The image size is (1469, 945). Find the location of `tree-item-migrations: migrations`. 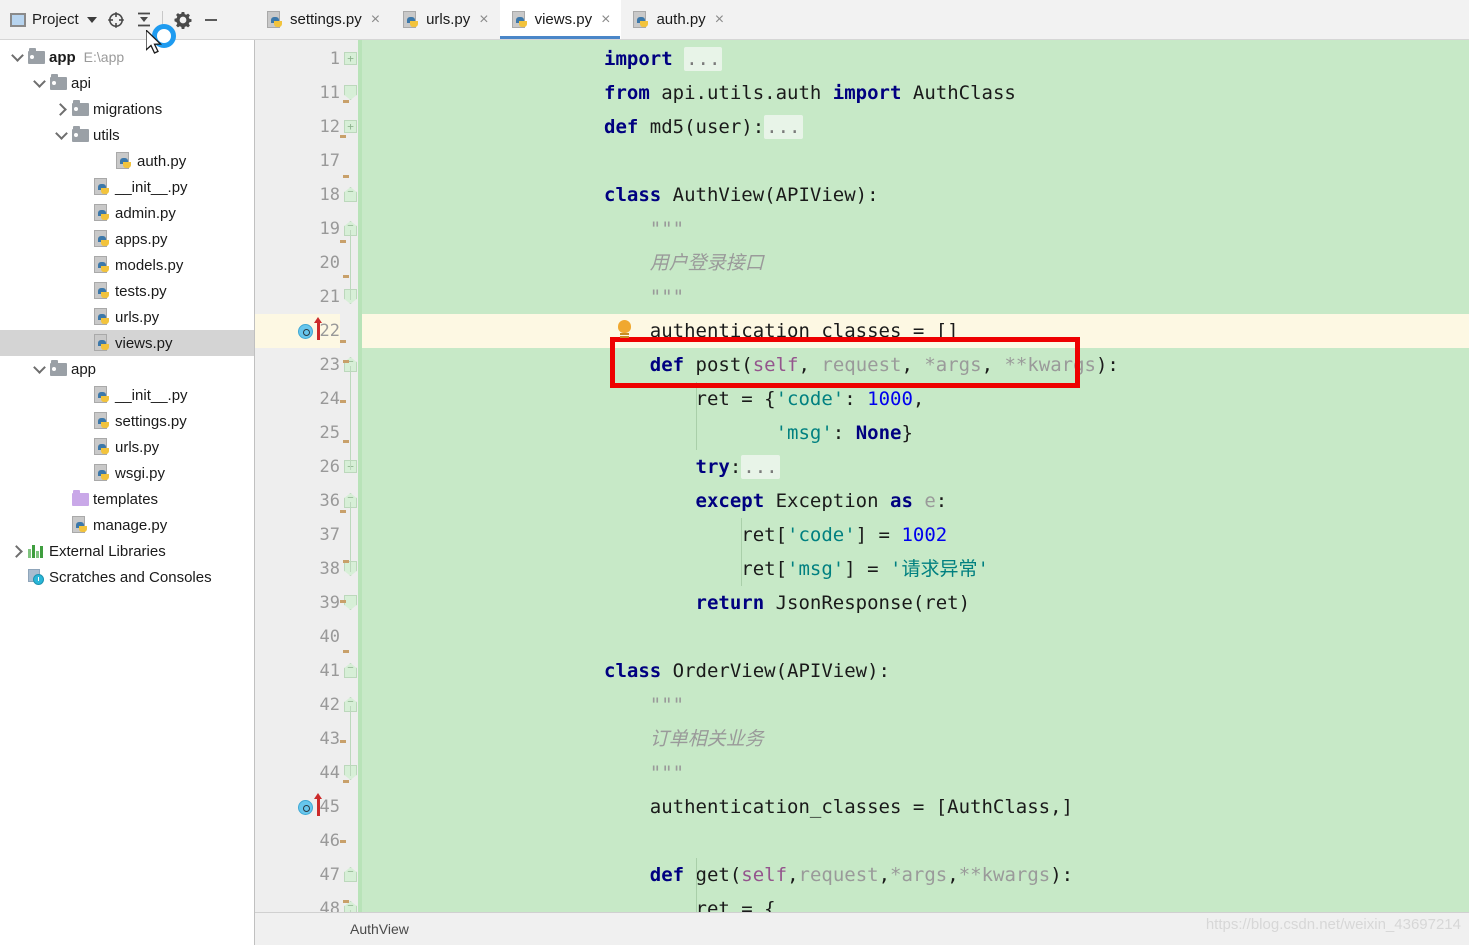

tree-item-migrations: migrations is located at coordinates (127, 109).